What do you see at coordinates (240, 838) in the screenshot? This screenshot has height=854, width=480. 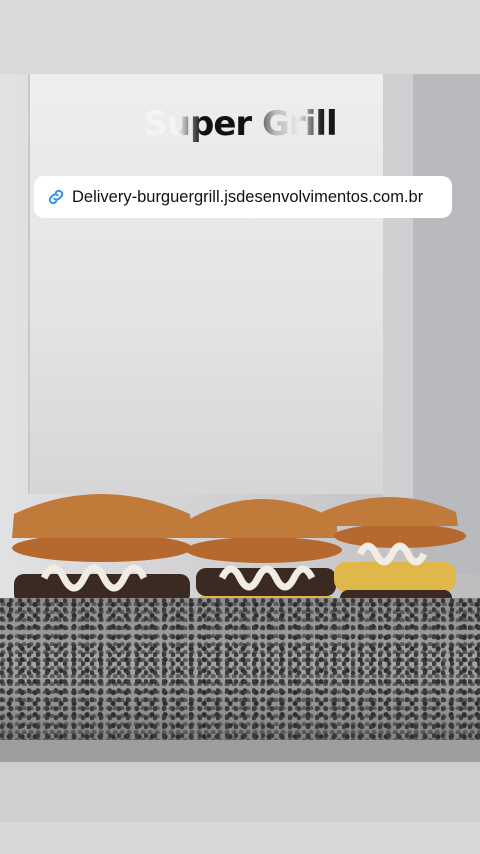 I see `bottom-band` at bounding box center [240, 838].